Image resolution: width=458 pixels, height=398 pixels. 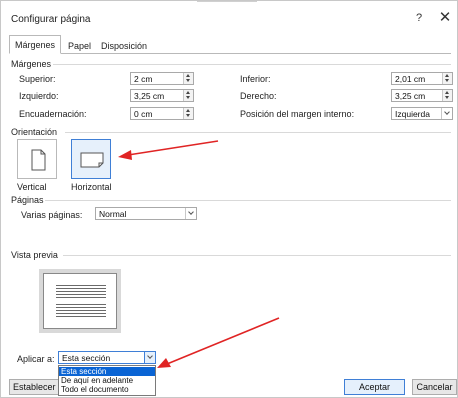 I want to click on landscape-page-icon, so click(x=92, y=160).